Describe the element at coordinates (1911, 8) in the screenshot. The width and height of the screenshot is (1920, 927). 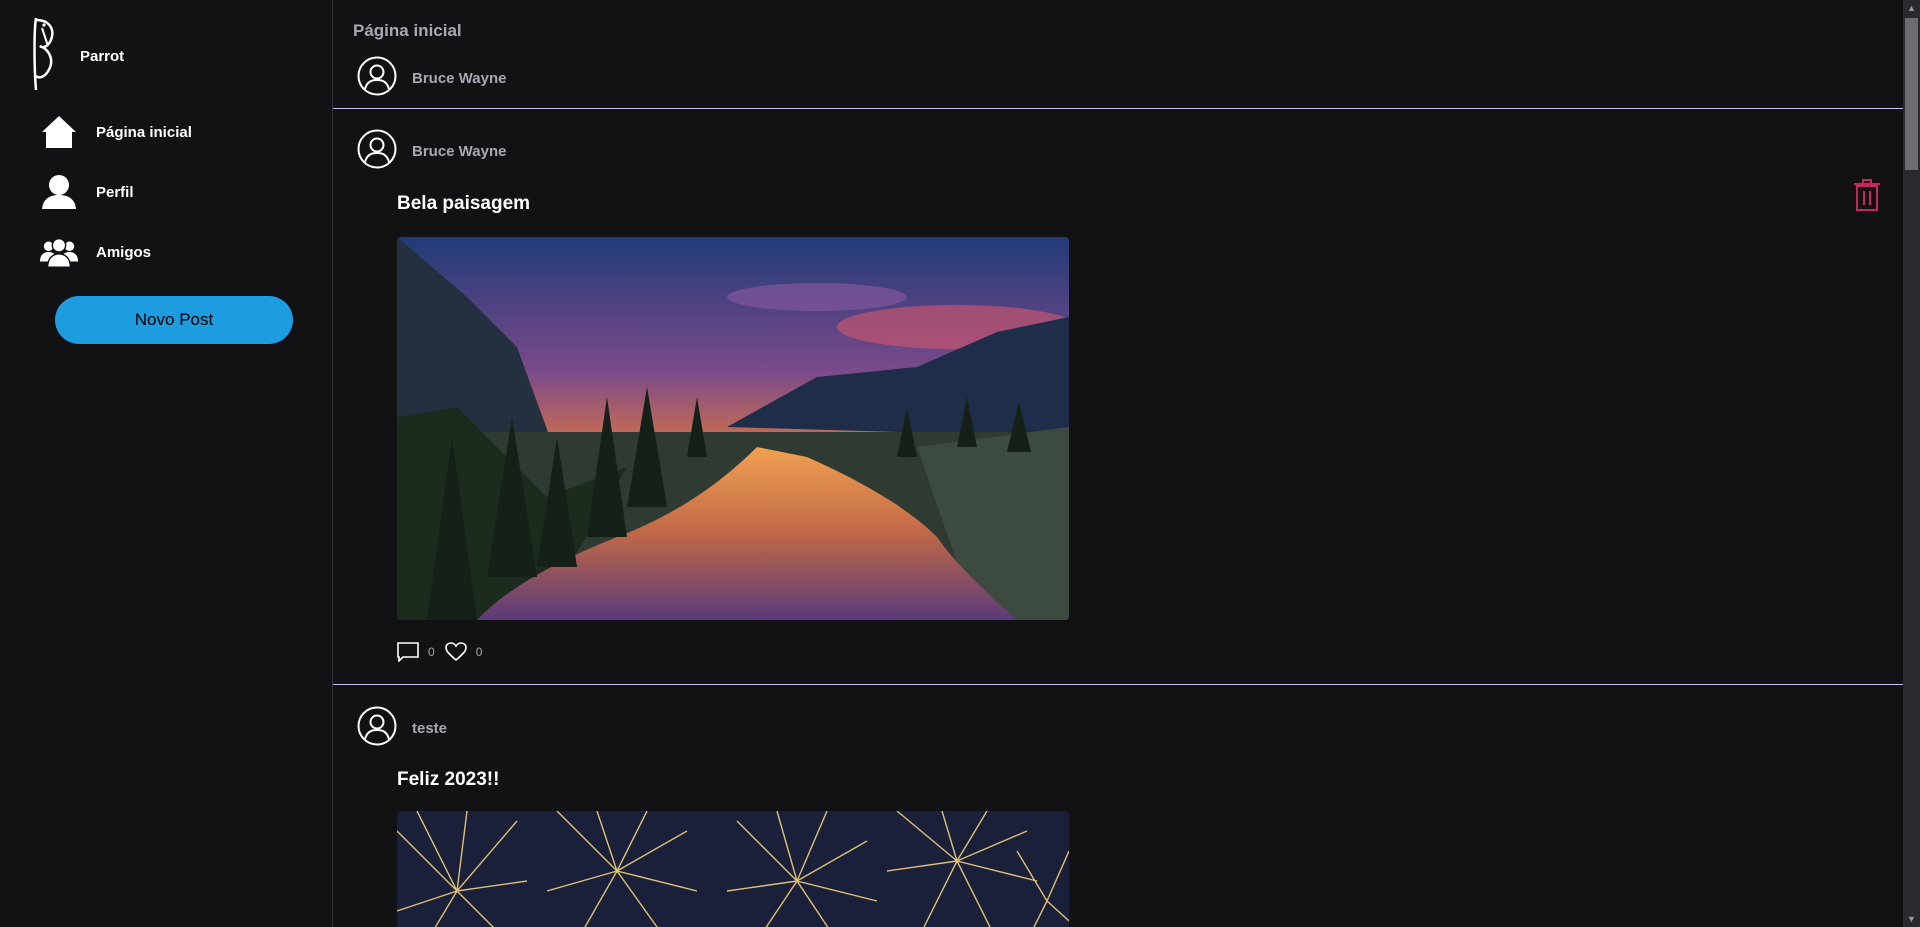
I see `scroll-up-icon: ▲` at that location.